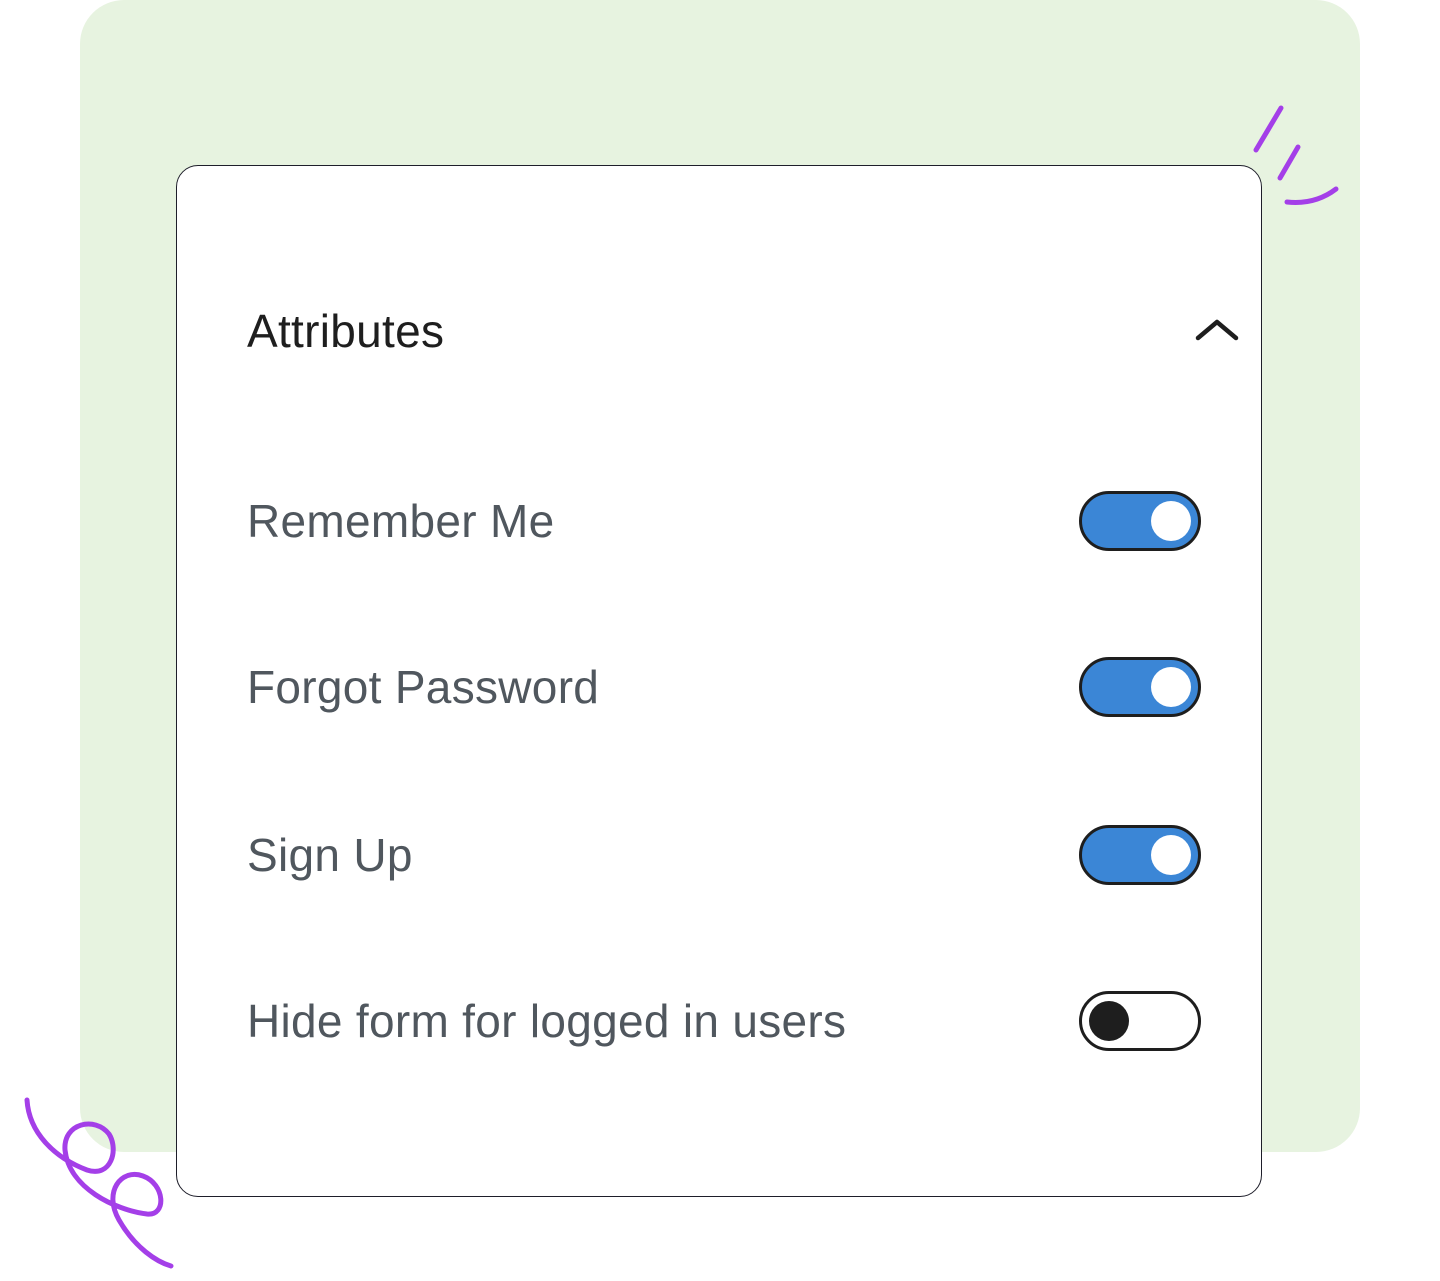 Image resolution: width=1440 pixels, height=1281 pixels. I want to click on remember-me-toggle, so click(1140, 521).